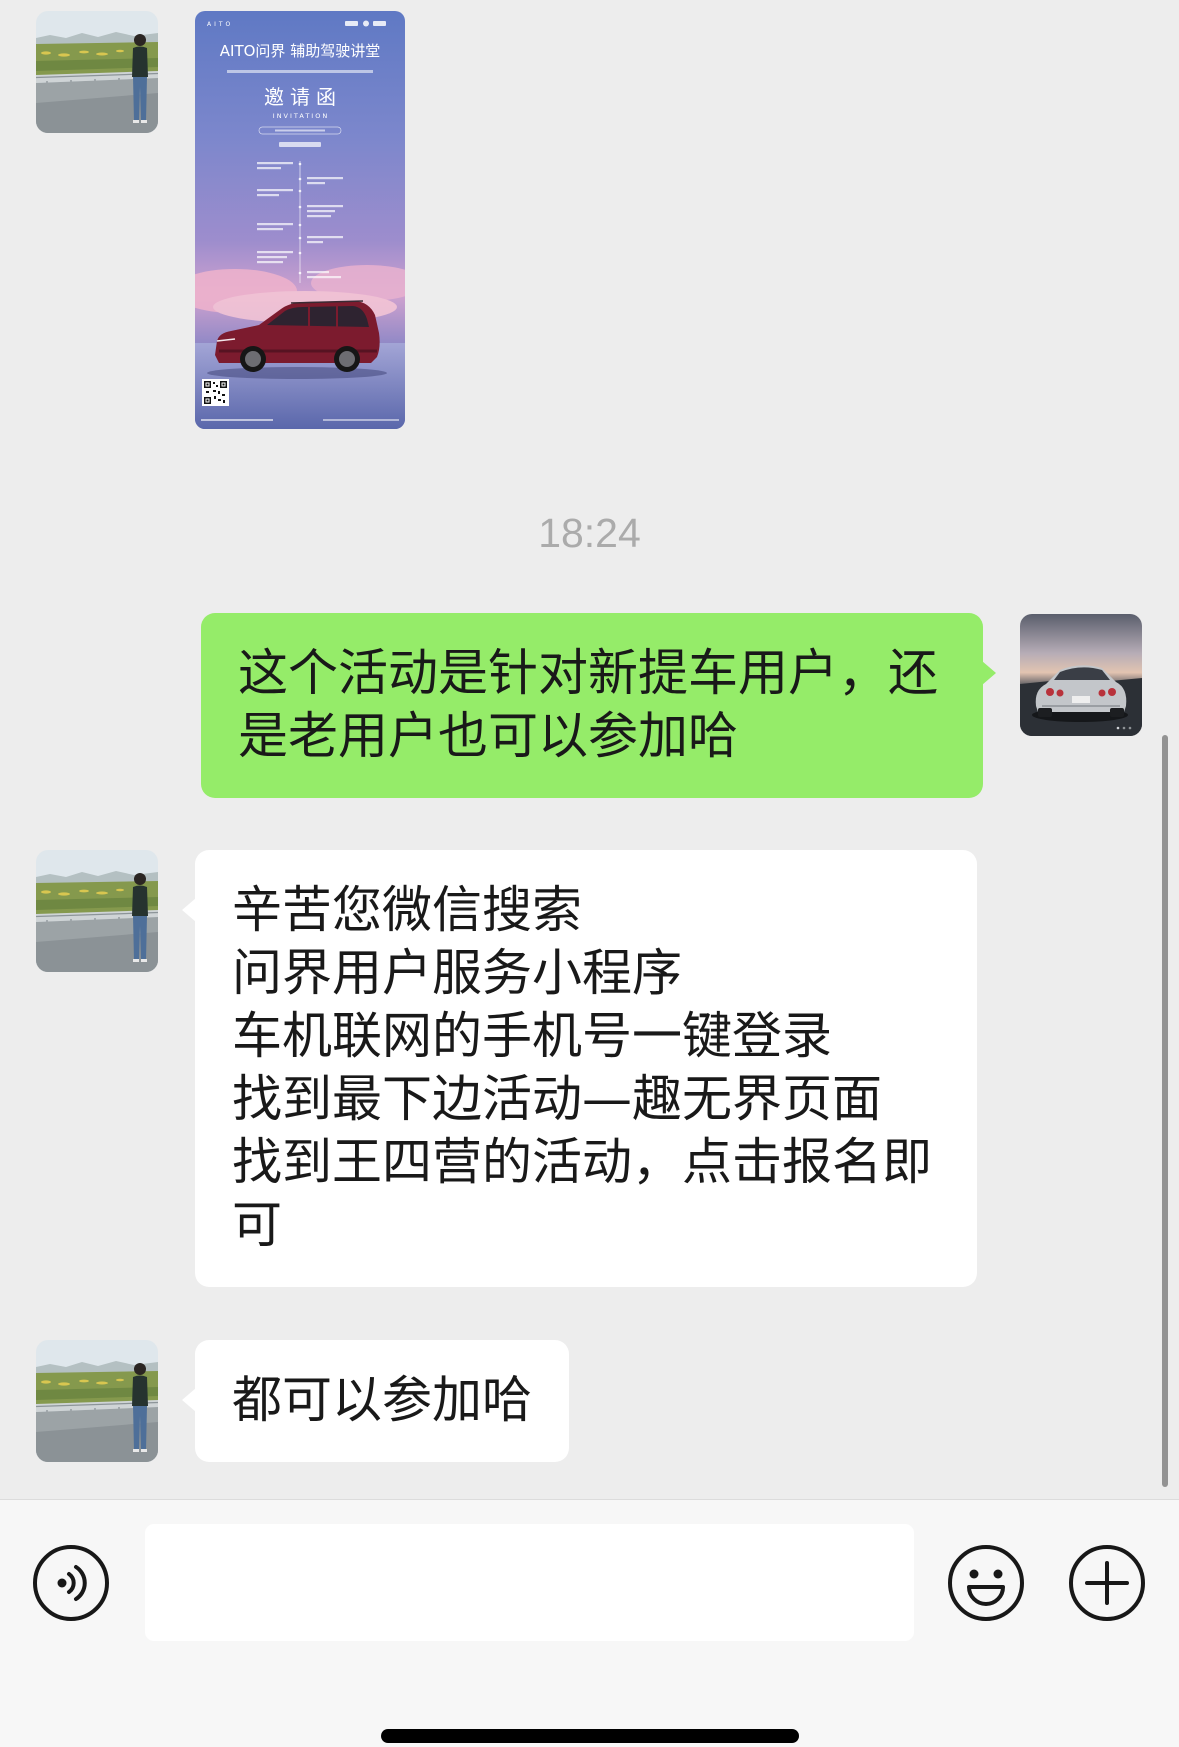  I want to click on voice-icon, so click(71, 1583).